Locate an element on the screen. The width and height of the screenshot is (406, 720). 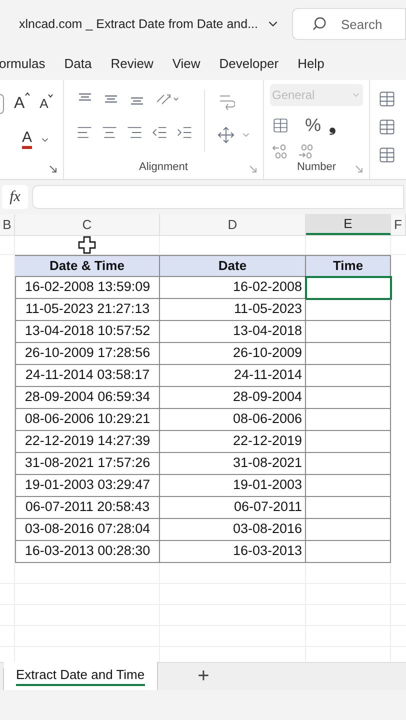
table-cell: 13-04-2018 is located at coordinates (233, 332).